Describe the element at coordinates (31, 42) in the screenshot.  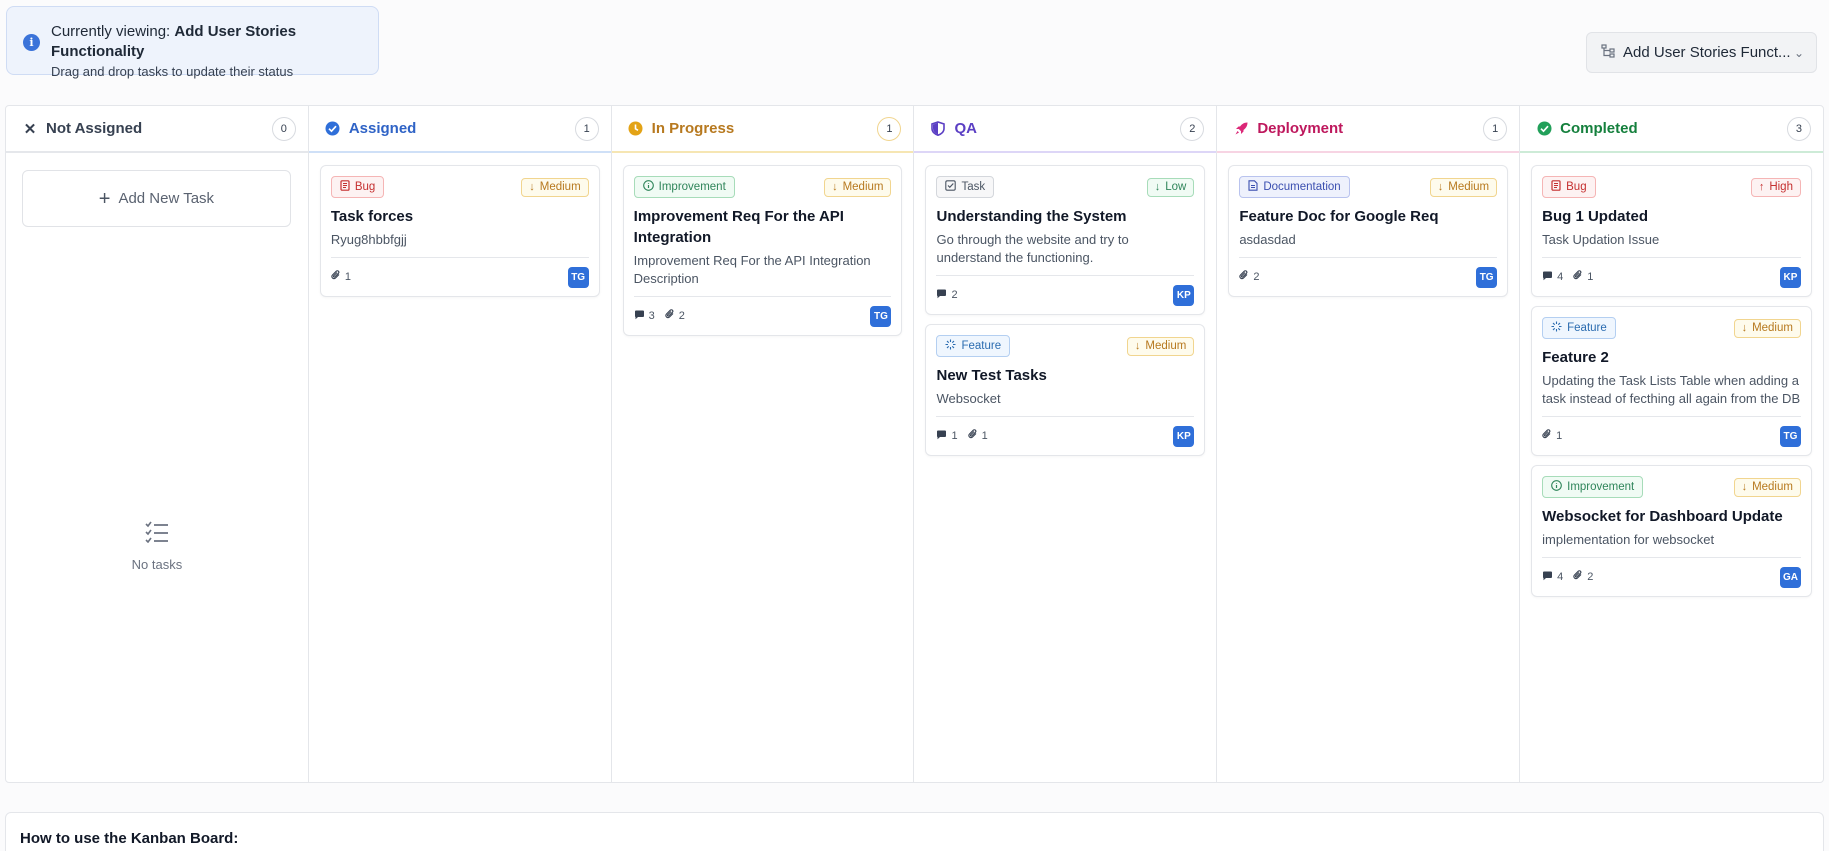
I see `info-icon: i` at that location.